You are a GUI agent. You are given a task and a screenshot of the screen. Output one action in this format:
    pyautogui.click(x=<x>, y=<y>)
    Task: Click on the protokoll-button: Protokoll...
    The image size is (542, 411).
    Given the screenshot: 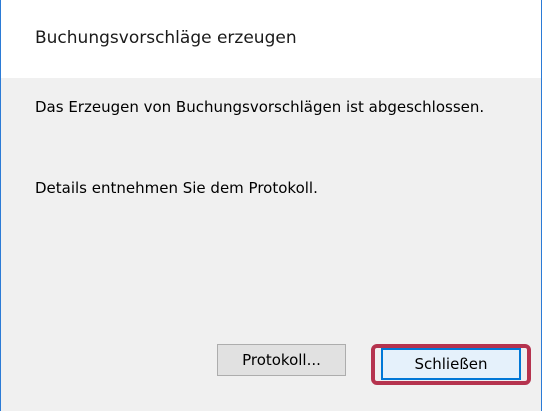 What is the action you would take?
    pyautogui.click(x=281, y=360)
    